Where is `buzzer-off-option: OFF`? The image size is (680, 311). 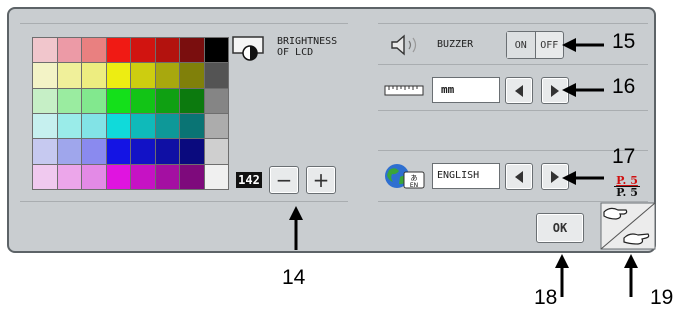
buzzer-off-option: OFF is located at coordinates (550, 45).